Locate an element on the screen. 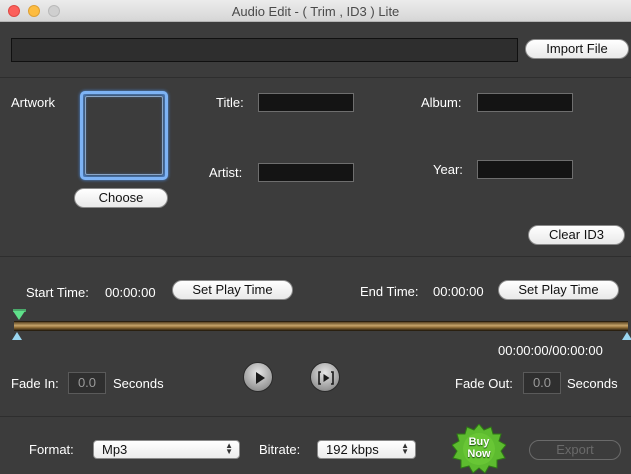 This screenshot has height=474, width=631. play-selection-icon is located at coordinates (326, 378).